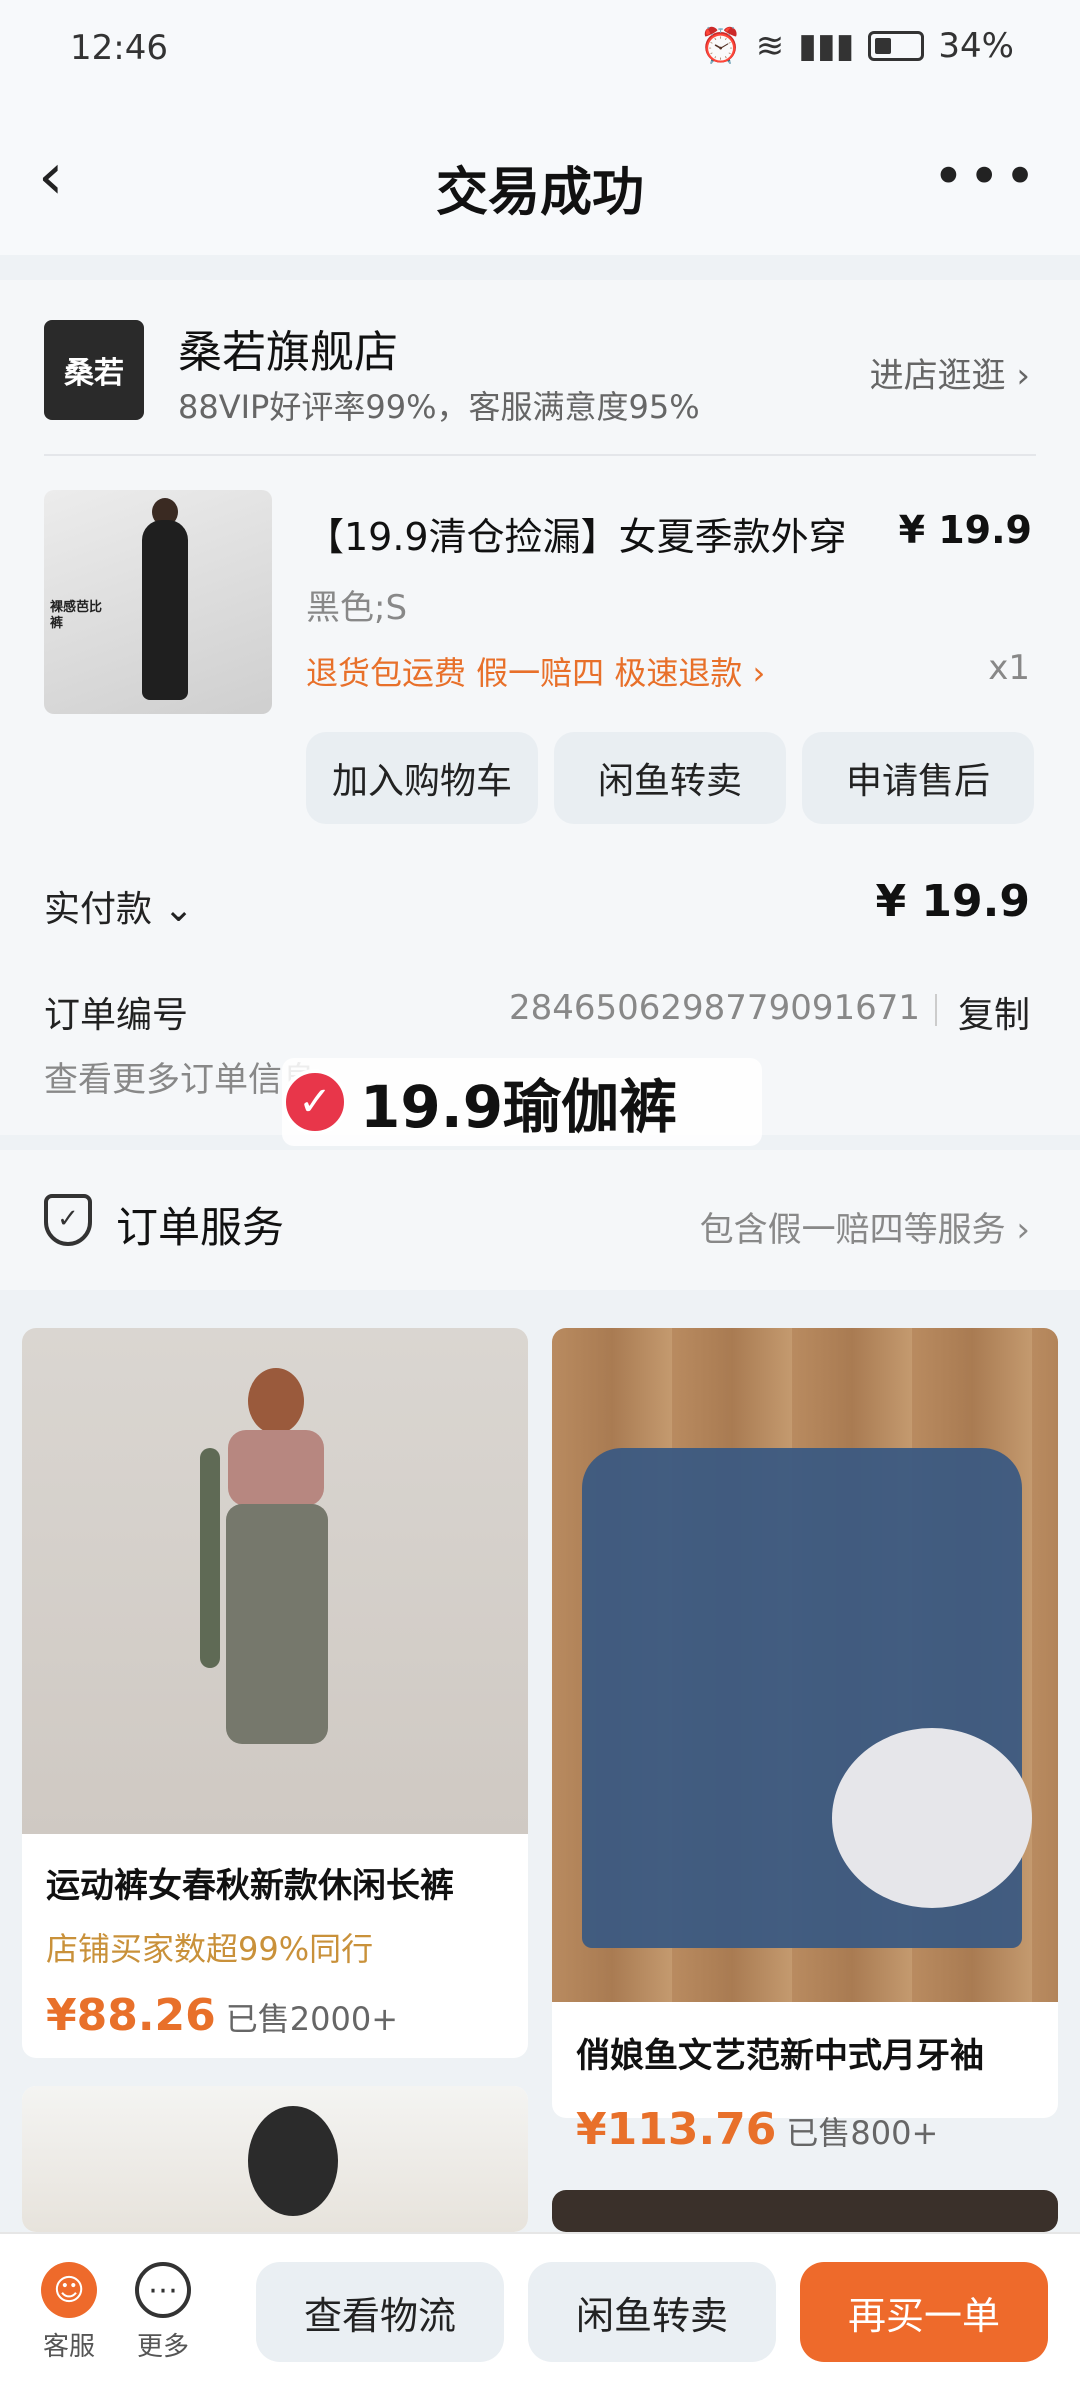 The image size is (1080, 2400). What do you see at coordinates (119, 48) in the screenshot?
I see `status-time: 12:46` at bounding box center [119, 48].